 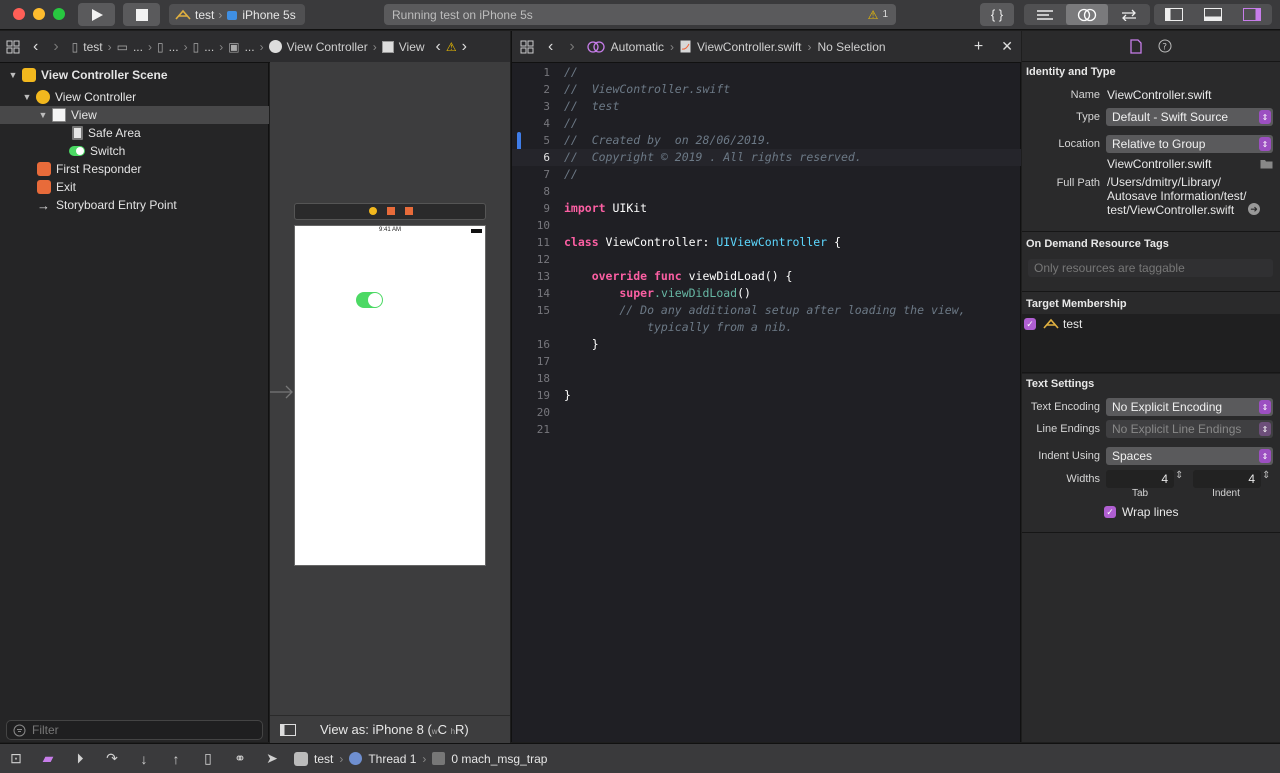 I want to click on odr-tags-field: Only resources are taggable, so click(x=1150, y=268).